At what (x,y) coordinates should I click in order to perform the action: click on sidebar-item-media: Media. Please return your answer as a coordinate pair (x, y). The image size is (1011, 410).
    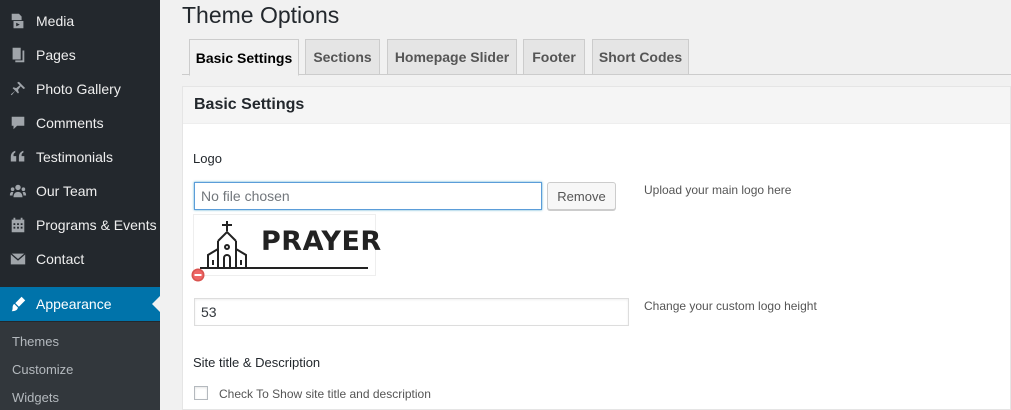
    Looking at the image, I should click on (80, 21).